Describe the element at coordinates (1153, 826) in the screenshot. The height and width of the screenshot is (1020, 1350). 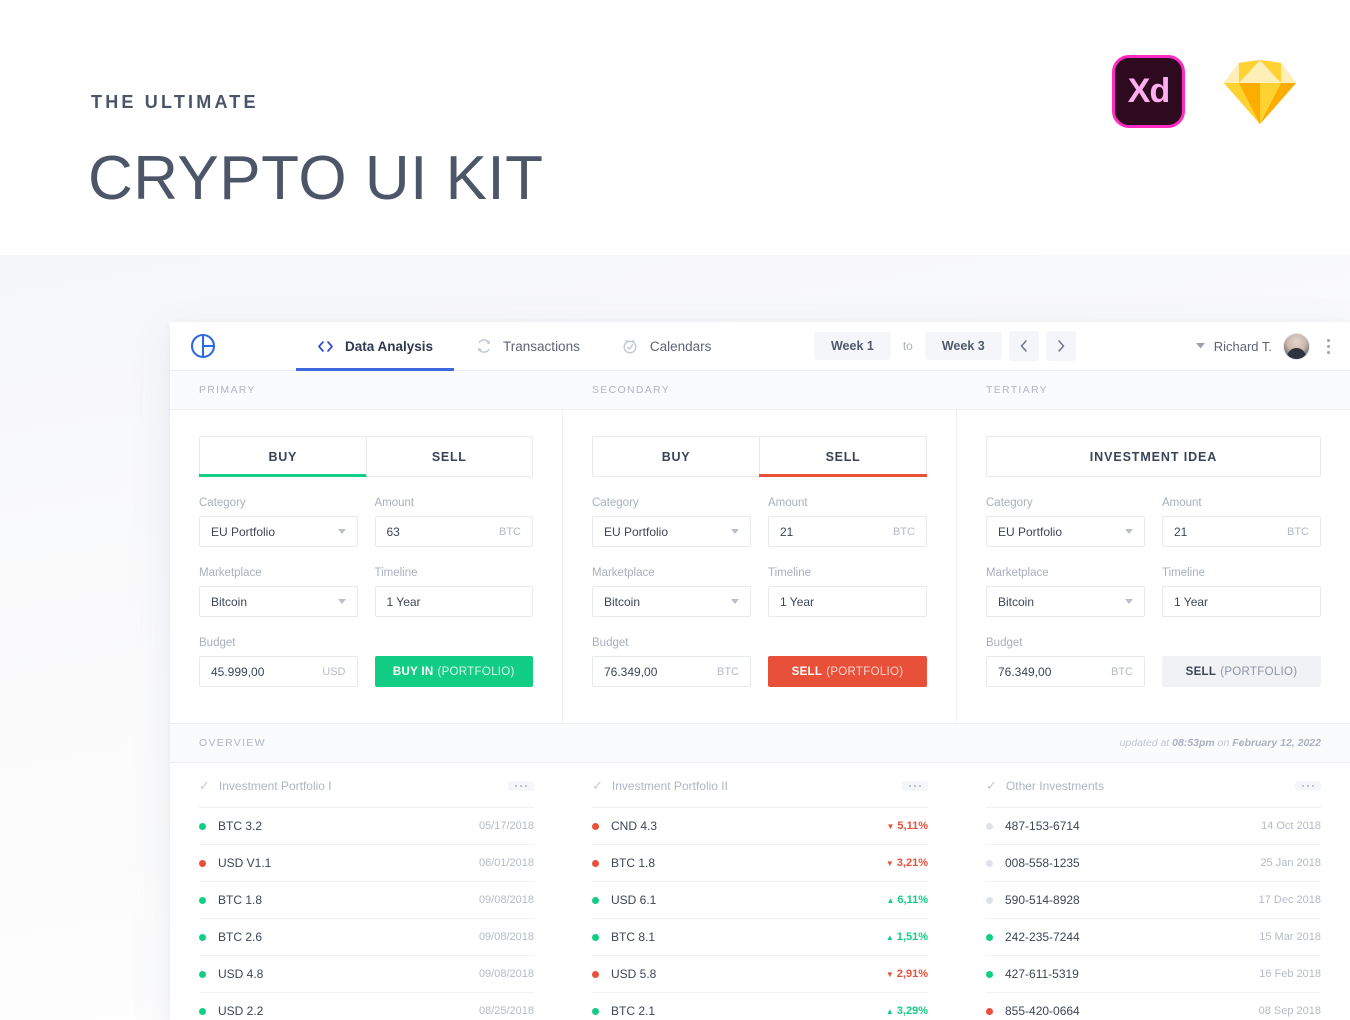
I see `list-item: 487-153-6714 14 Oct 2018` at that location.